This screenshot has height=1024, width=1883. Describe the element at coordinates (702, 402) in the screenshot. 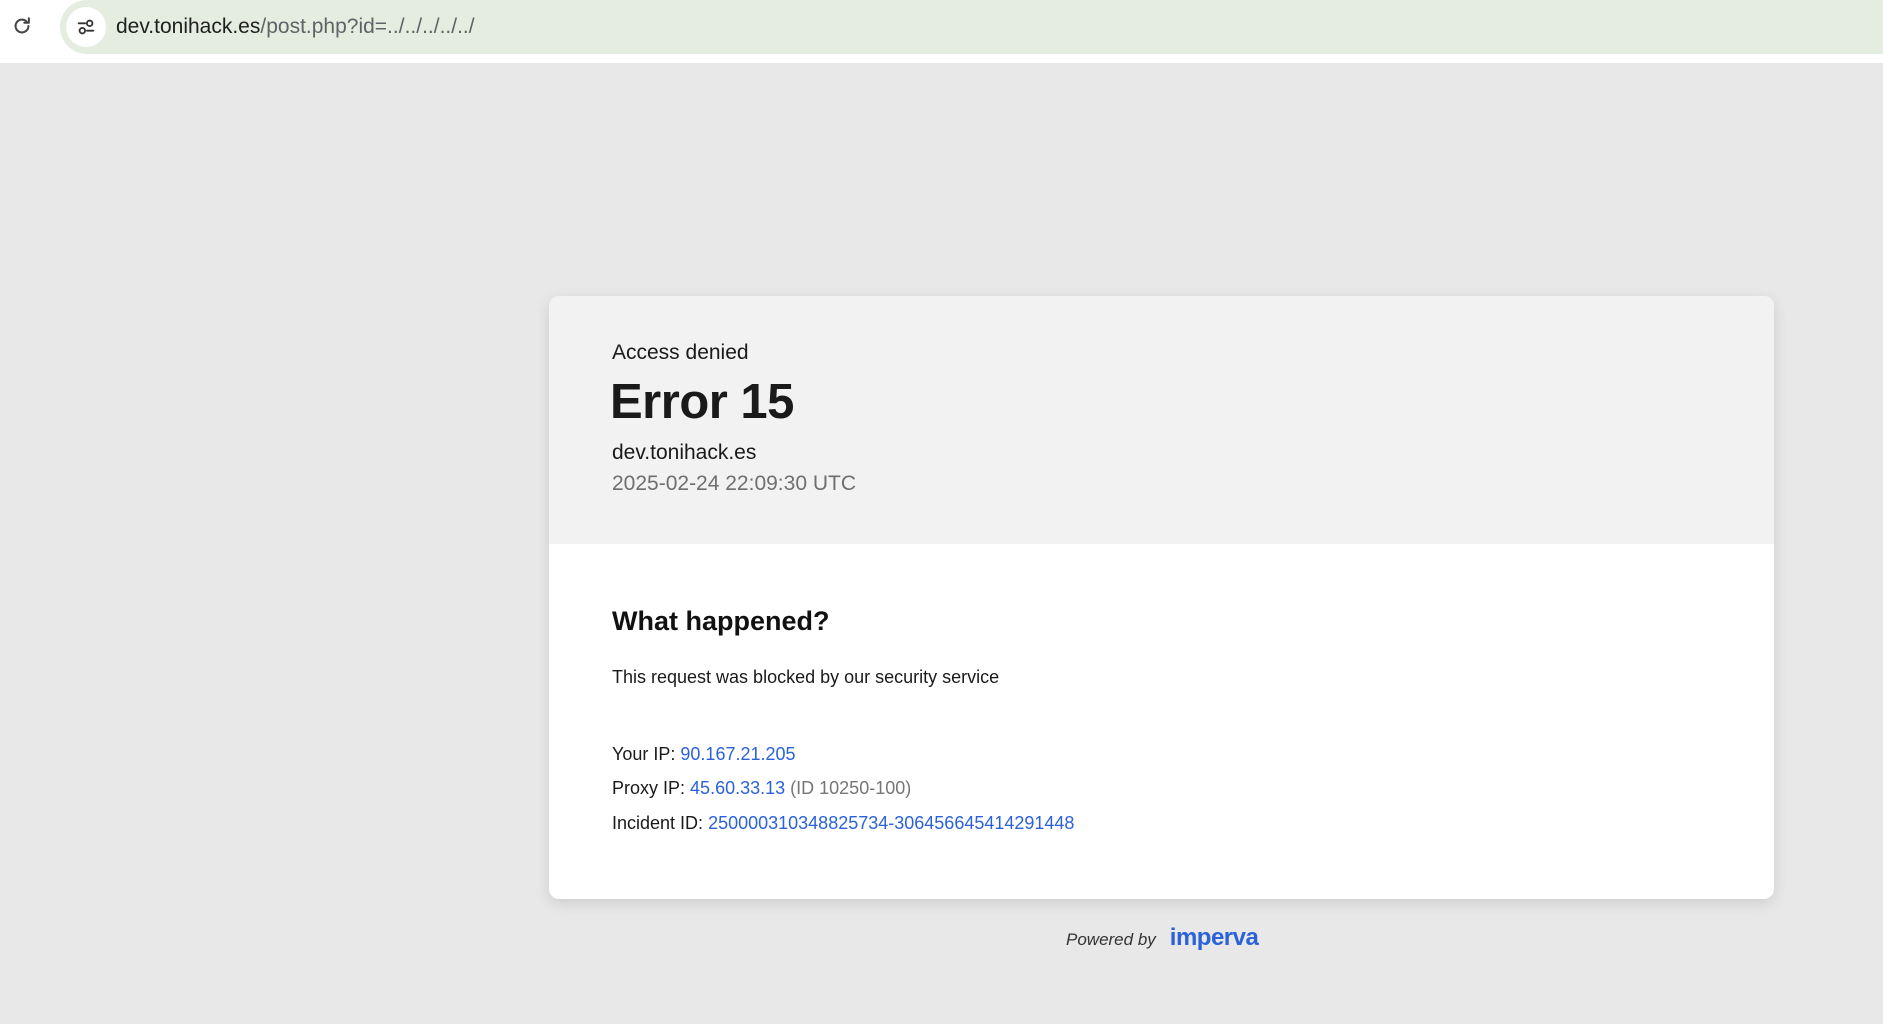

I see `error-title: Error 15` at that location.